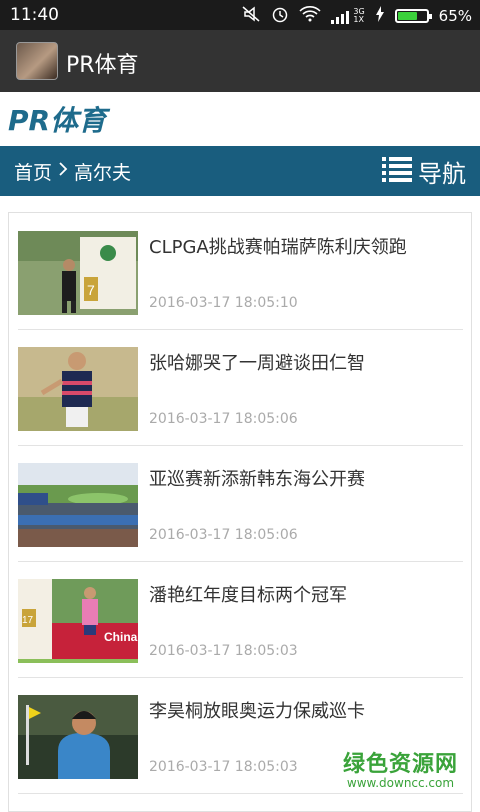 This screenshot has height=812, width=480. What do you see at coordinates (78, 273) in the screenshot?
I see `article-thumbnail: 7` at bounding box center [78, 273].